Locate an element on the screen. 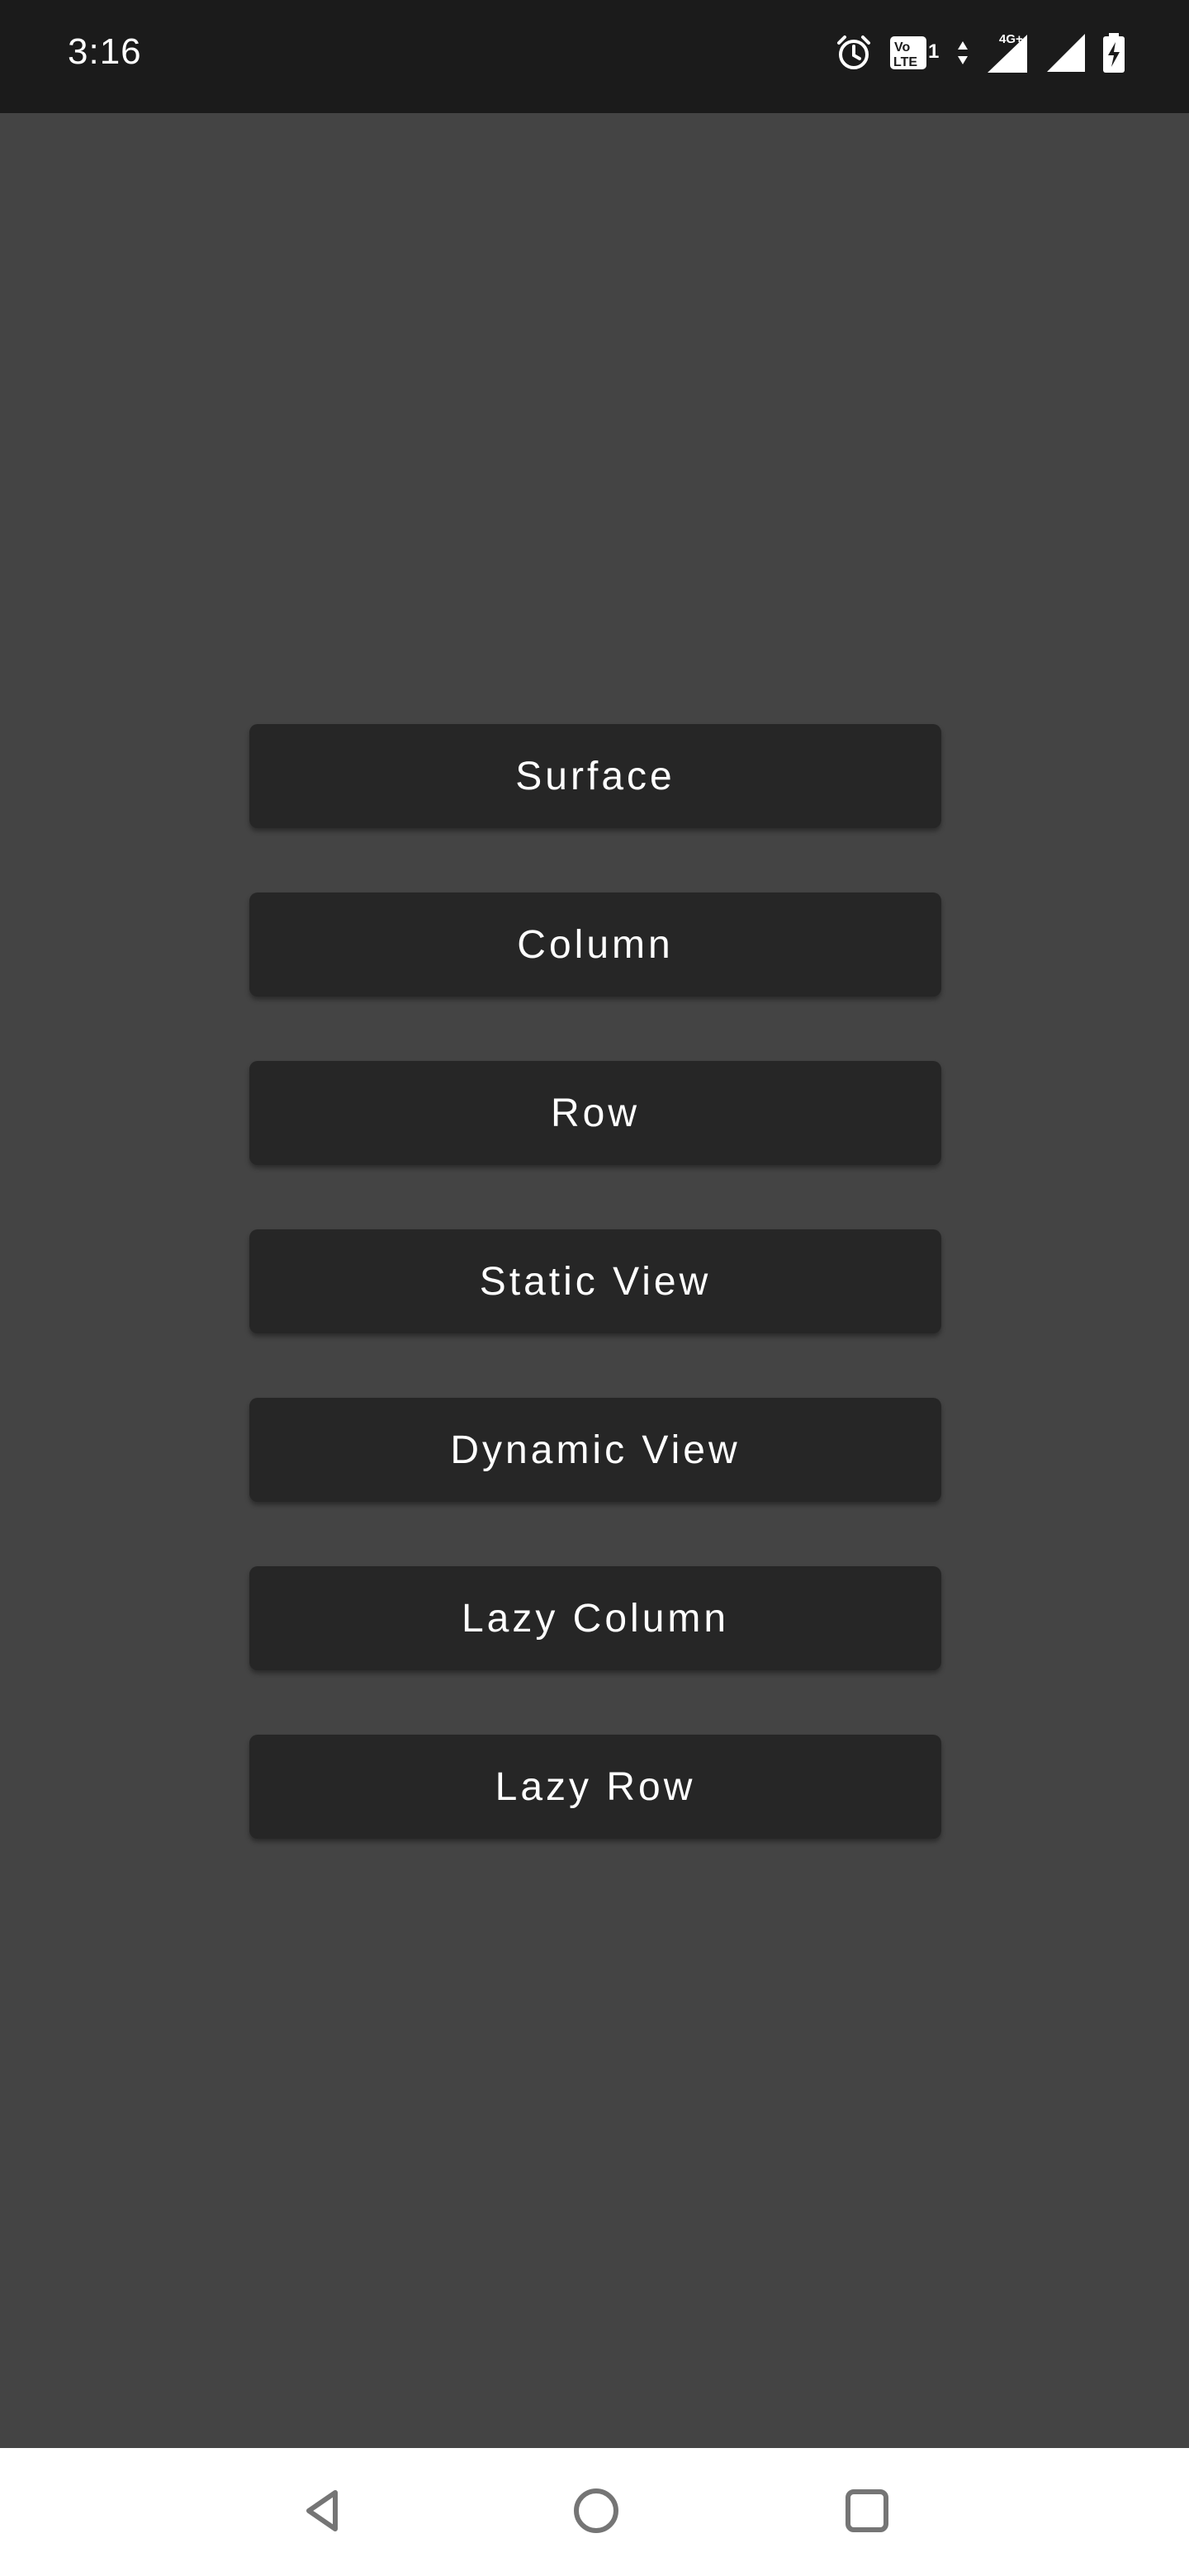 The height and width of the screenshot is (2576, 1189). lazy-row-button: Lazy Row is located at coordinates (595, 1787).